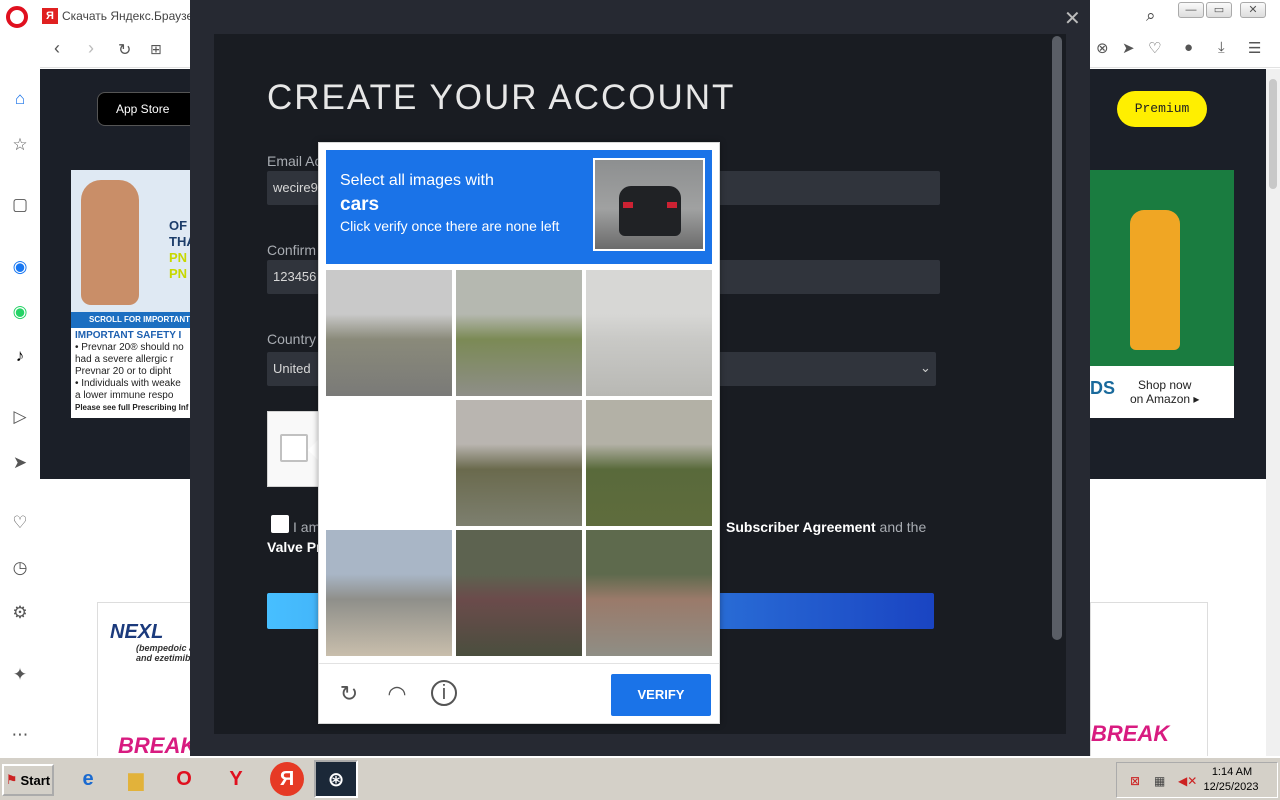 This screenshot has height=800, width=1280. I want to click on send-icon: ➤, so click(1128, 48).